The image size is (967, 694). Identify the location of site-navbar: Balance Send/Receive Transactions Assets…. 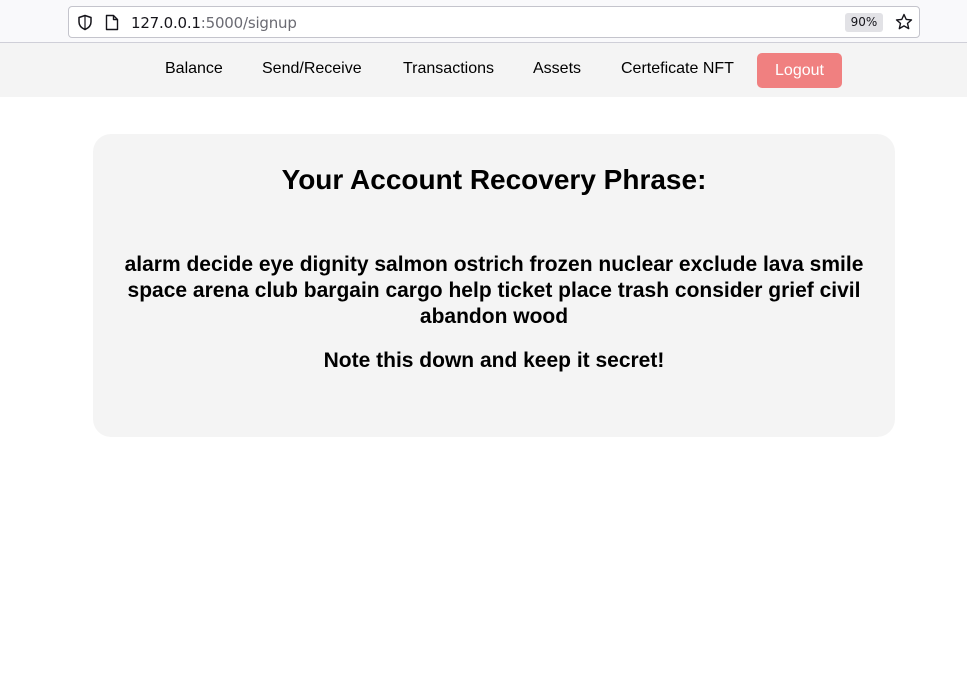
(483, 70).